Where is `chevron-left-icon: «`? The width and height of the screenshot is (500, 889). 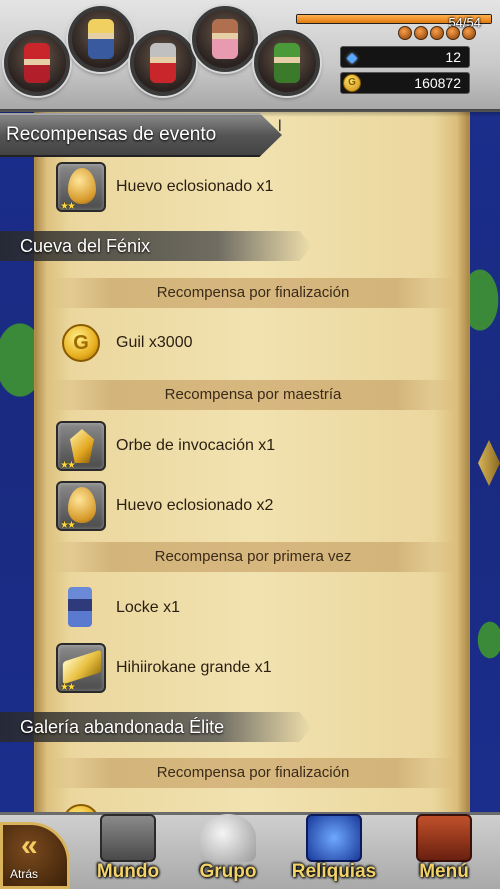
chevron-left-icon: « is located at coordinates (29, 845).